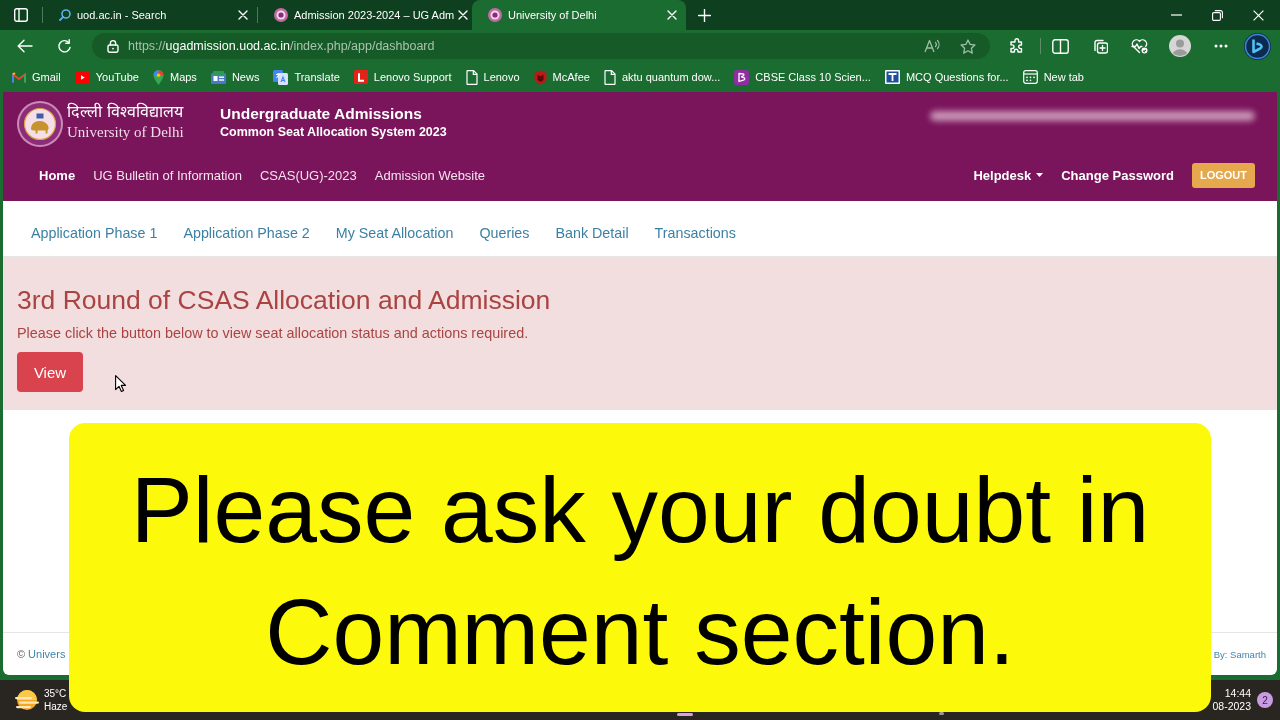  I want to click on news-icon, so click(218, 77).